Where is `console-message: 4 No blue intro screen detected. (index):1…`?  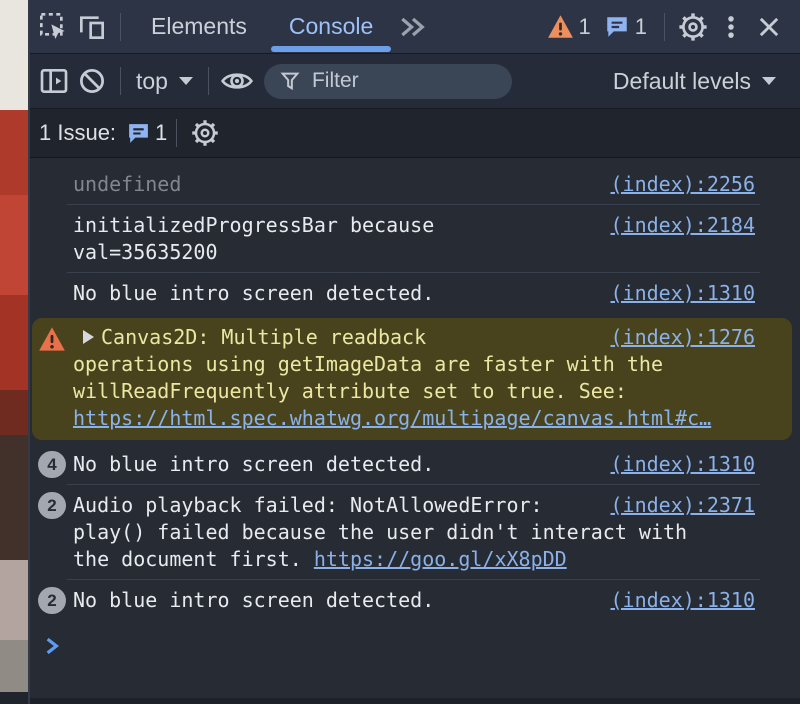 console-message: 4 No blue intro screen detected. (index):1… is located at coordinates (415, 464).